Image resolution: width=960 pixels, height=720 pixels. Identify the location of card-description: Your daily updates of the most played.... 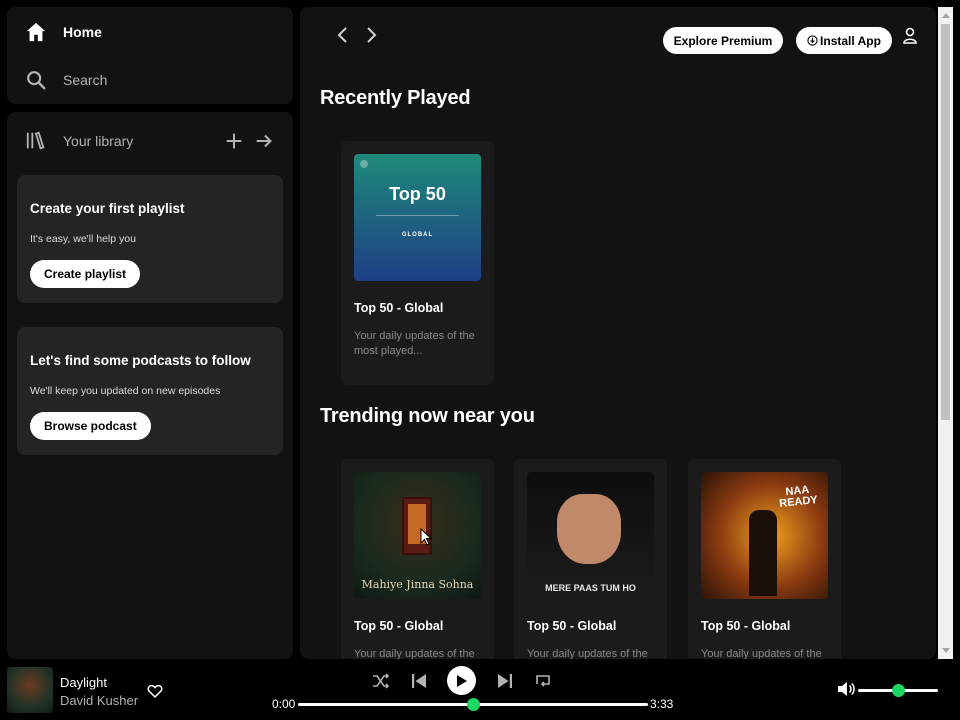
(414, 343).